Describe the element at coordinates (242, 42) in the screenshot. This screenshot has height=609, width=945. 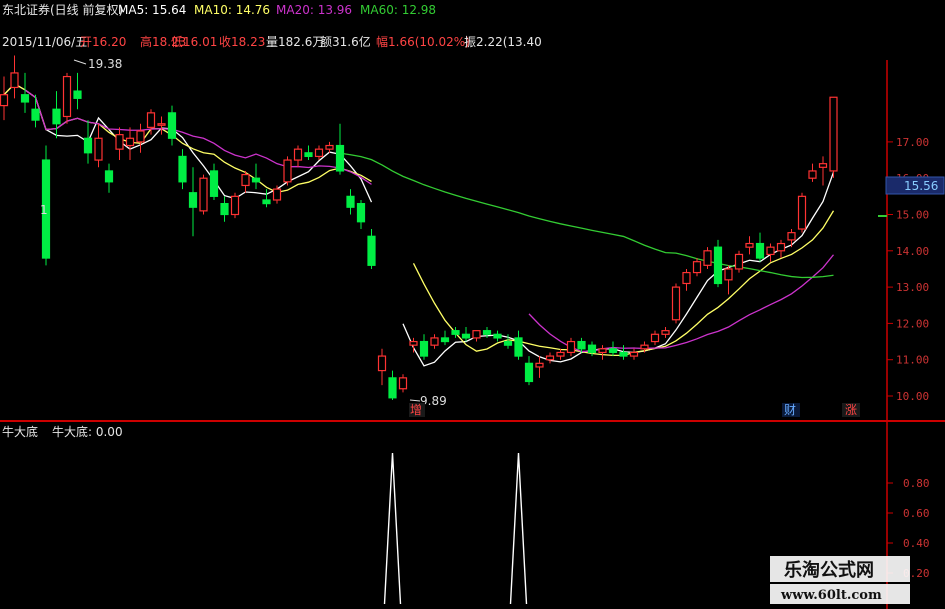
I see `bar-close: 收18.23` at that location.